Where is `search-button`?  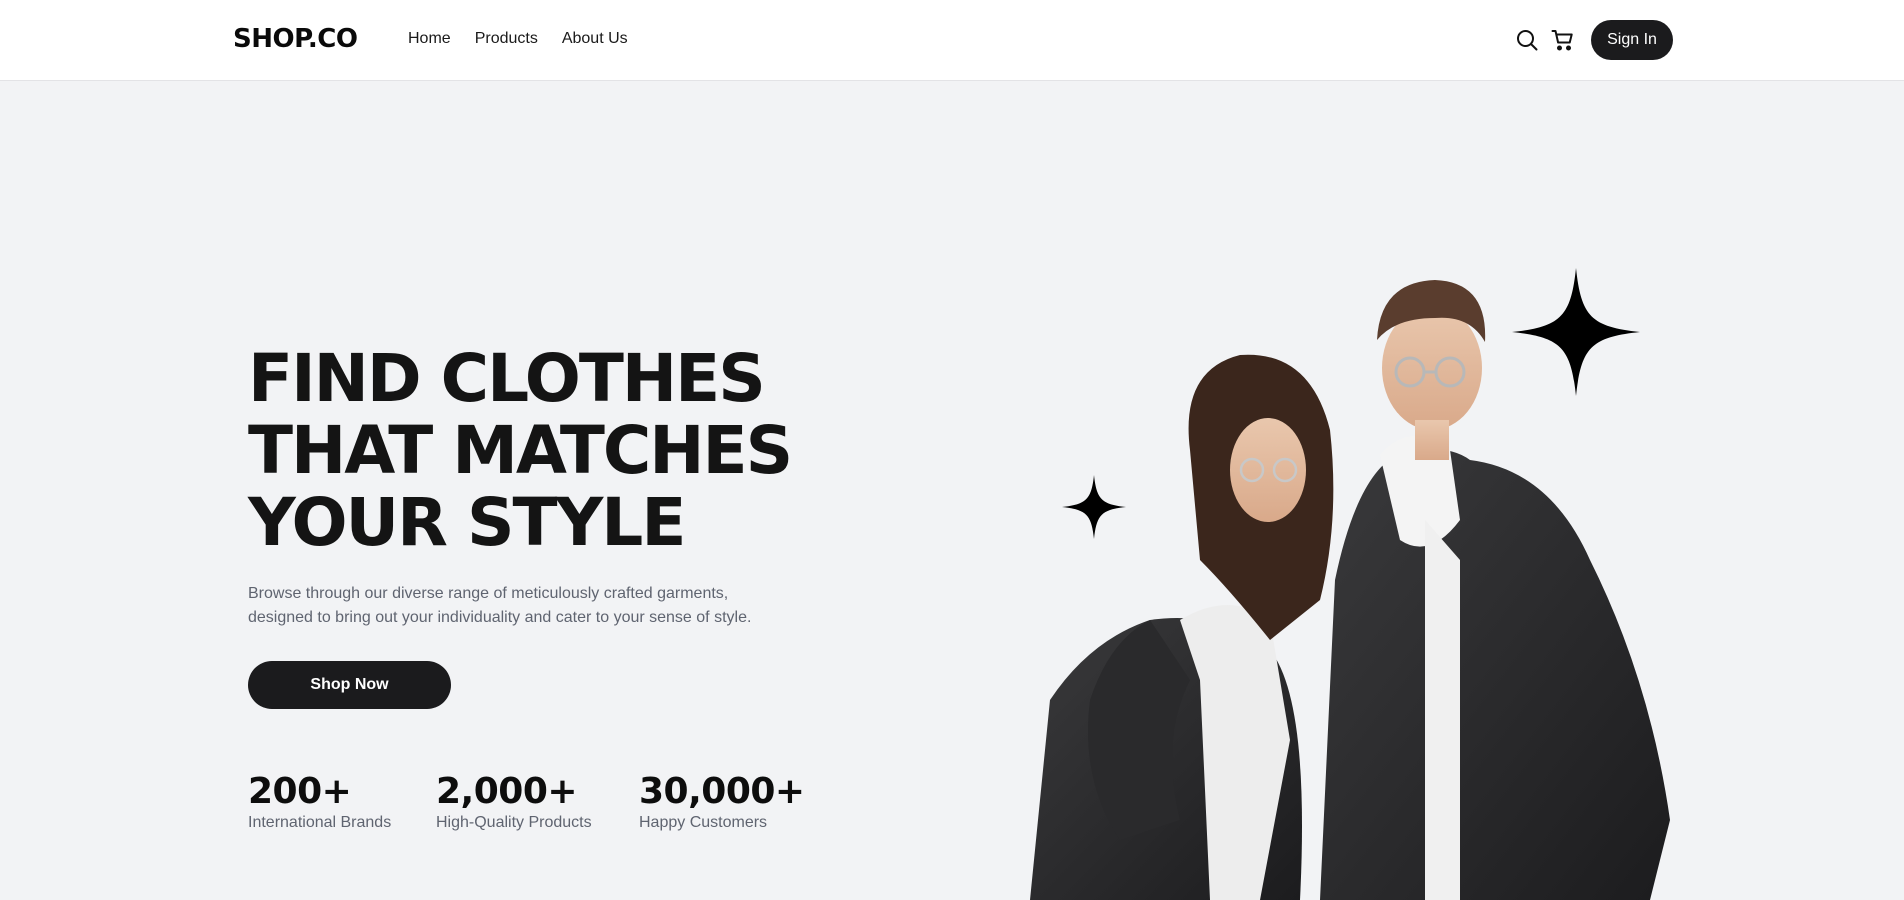
search-button is located at coordinates (1527, 40).